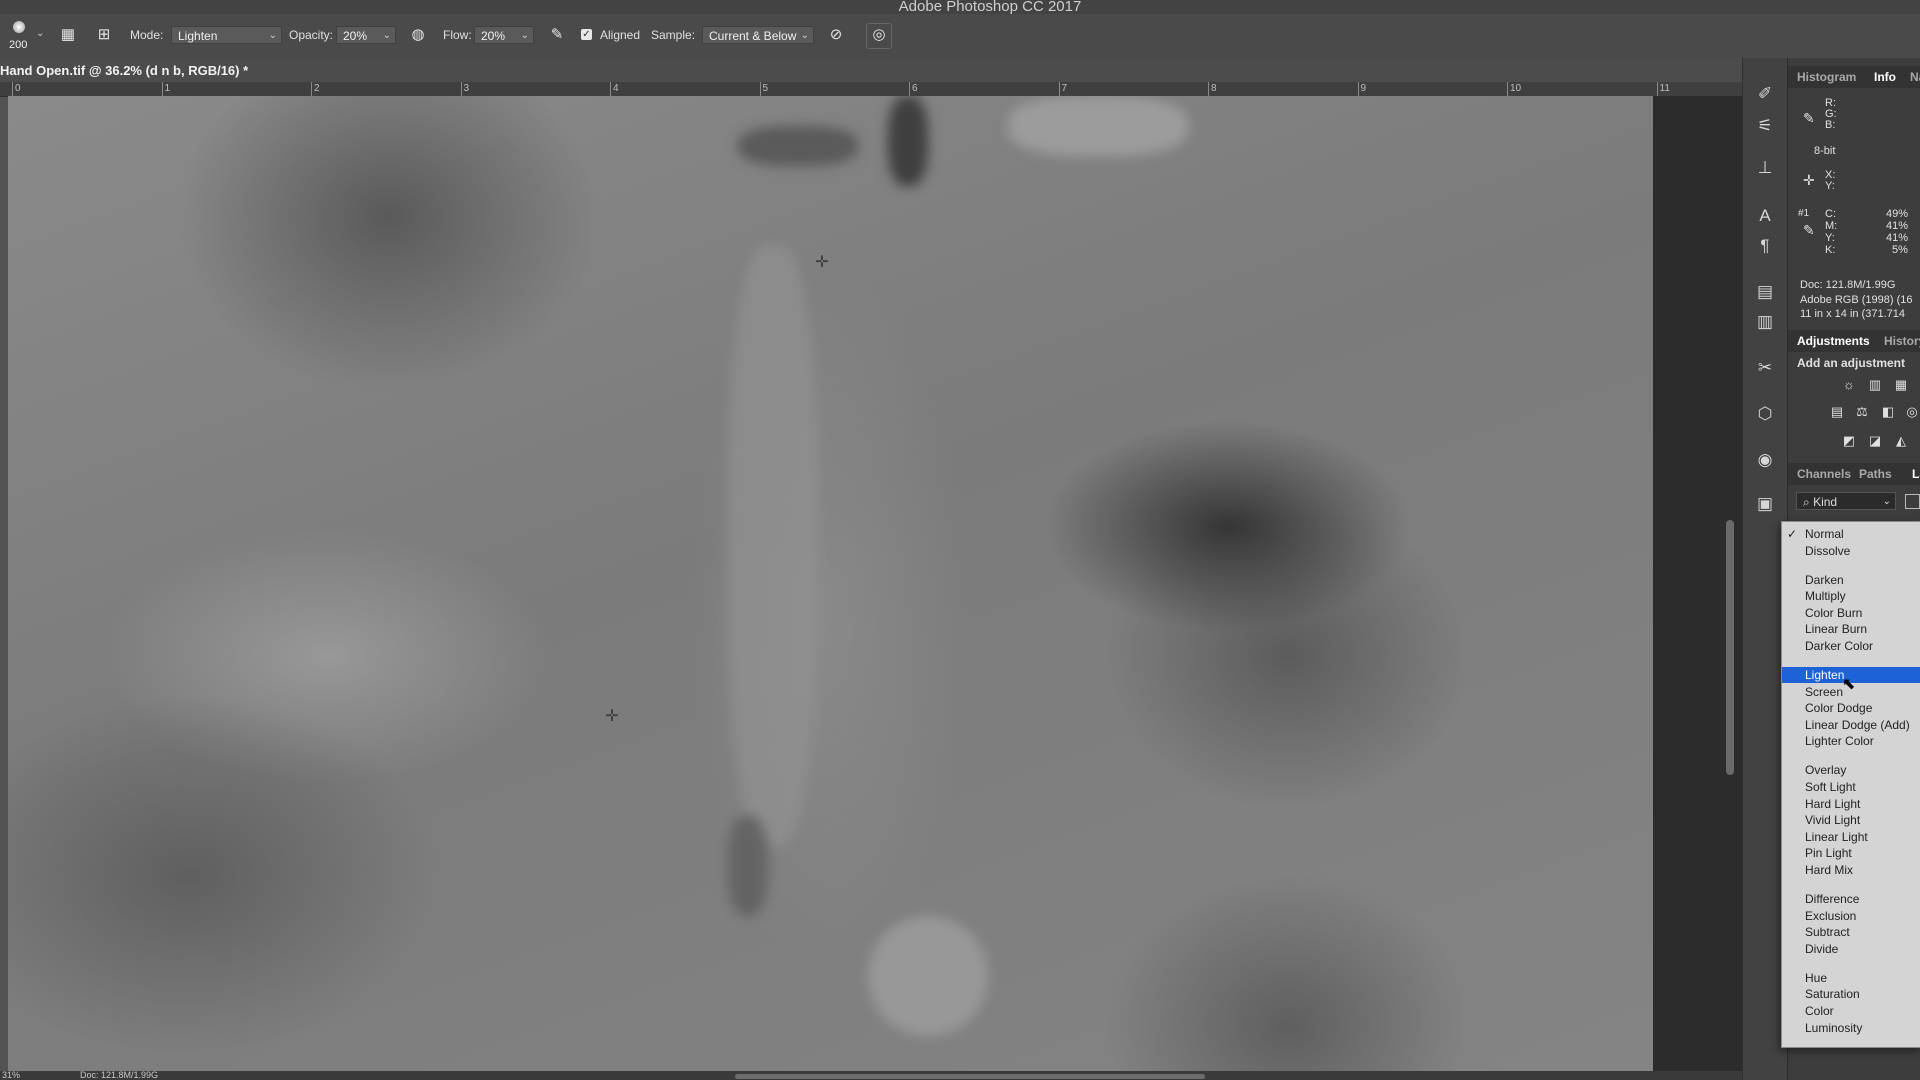 The height and width of the screenshot is (1080, 1920). I want to click on brush-preset-picker: 200, so click(19, 36).